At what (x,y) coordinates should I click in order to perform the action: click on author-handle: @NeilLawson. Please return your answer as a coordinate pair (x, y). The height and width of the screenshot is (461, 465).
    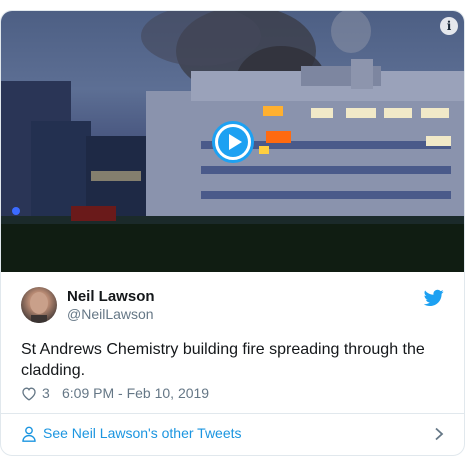
    Looking at the image, I should click on (110, 314).